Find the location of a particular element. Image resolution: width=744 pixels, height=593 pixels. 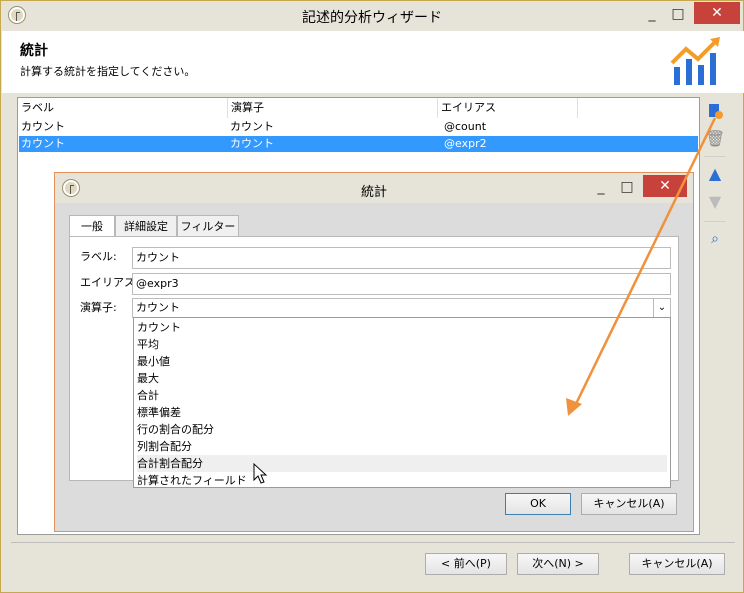

tab-general: 一般 is located at coordinates (92, 226).